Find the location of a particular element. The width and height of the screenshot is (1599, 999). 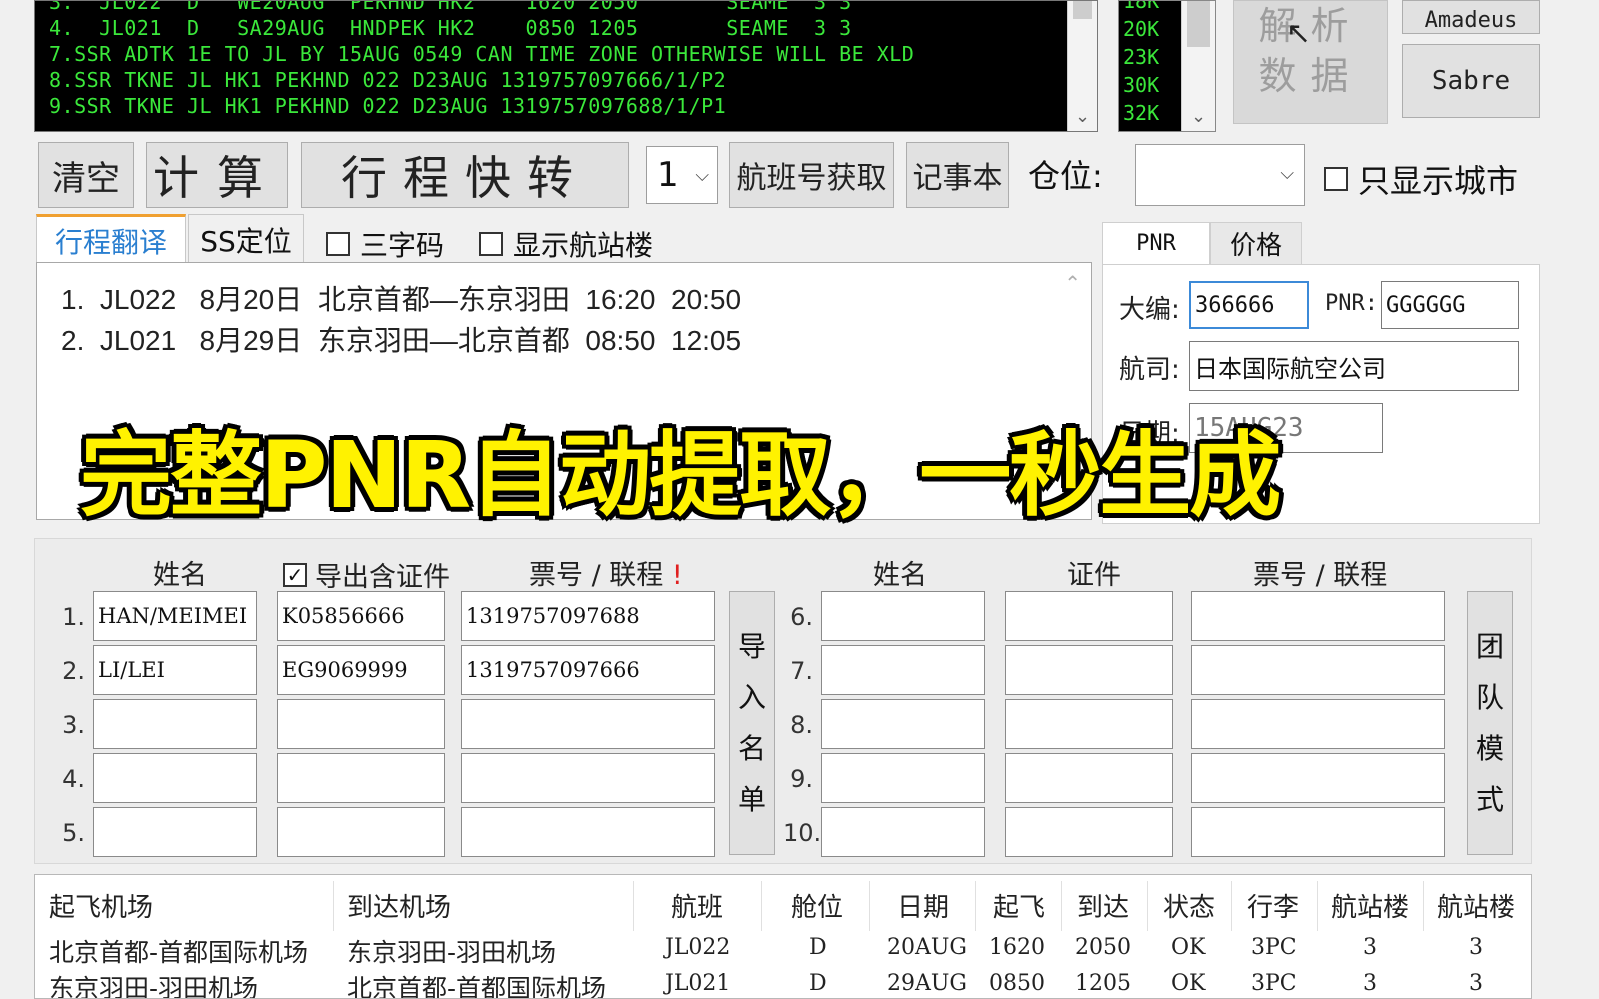

ticket-header-label: 票号 / 联程 is located at coordinates (596, 575).